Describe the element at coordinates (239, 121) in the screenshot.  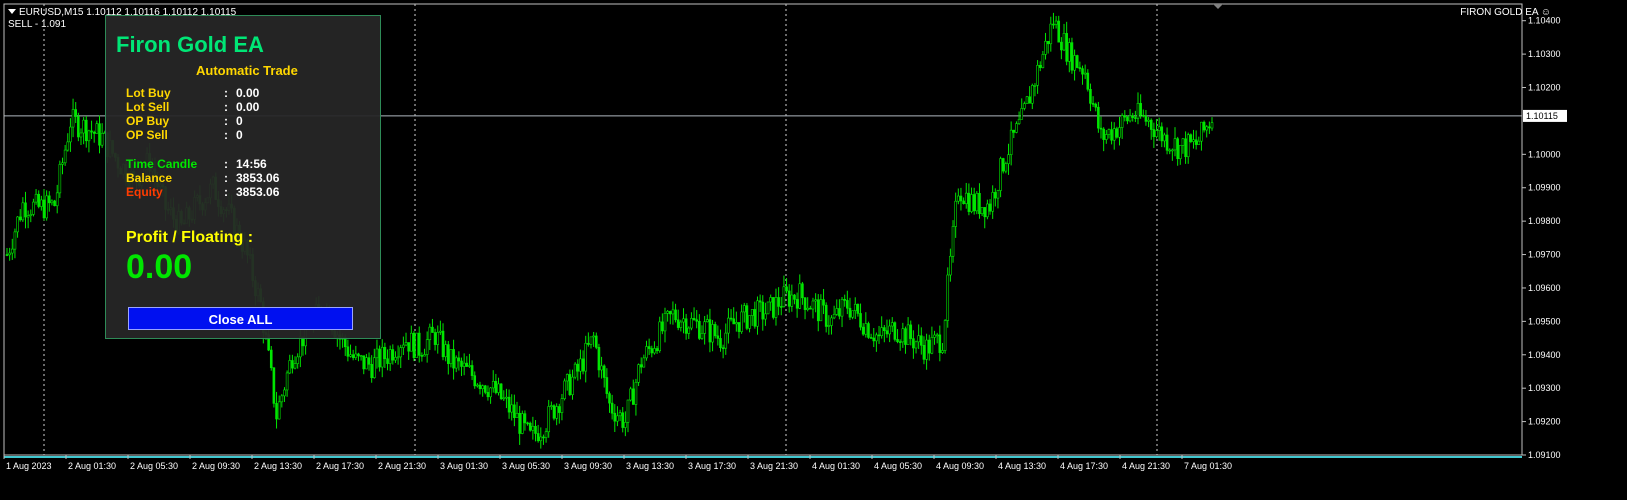
I see `row-value: 0` at that location.